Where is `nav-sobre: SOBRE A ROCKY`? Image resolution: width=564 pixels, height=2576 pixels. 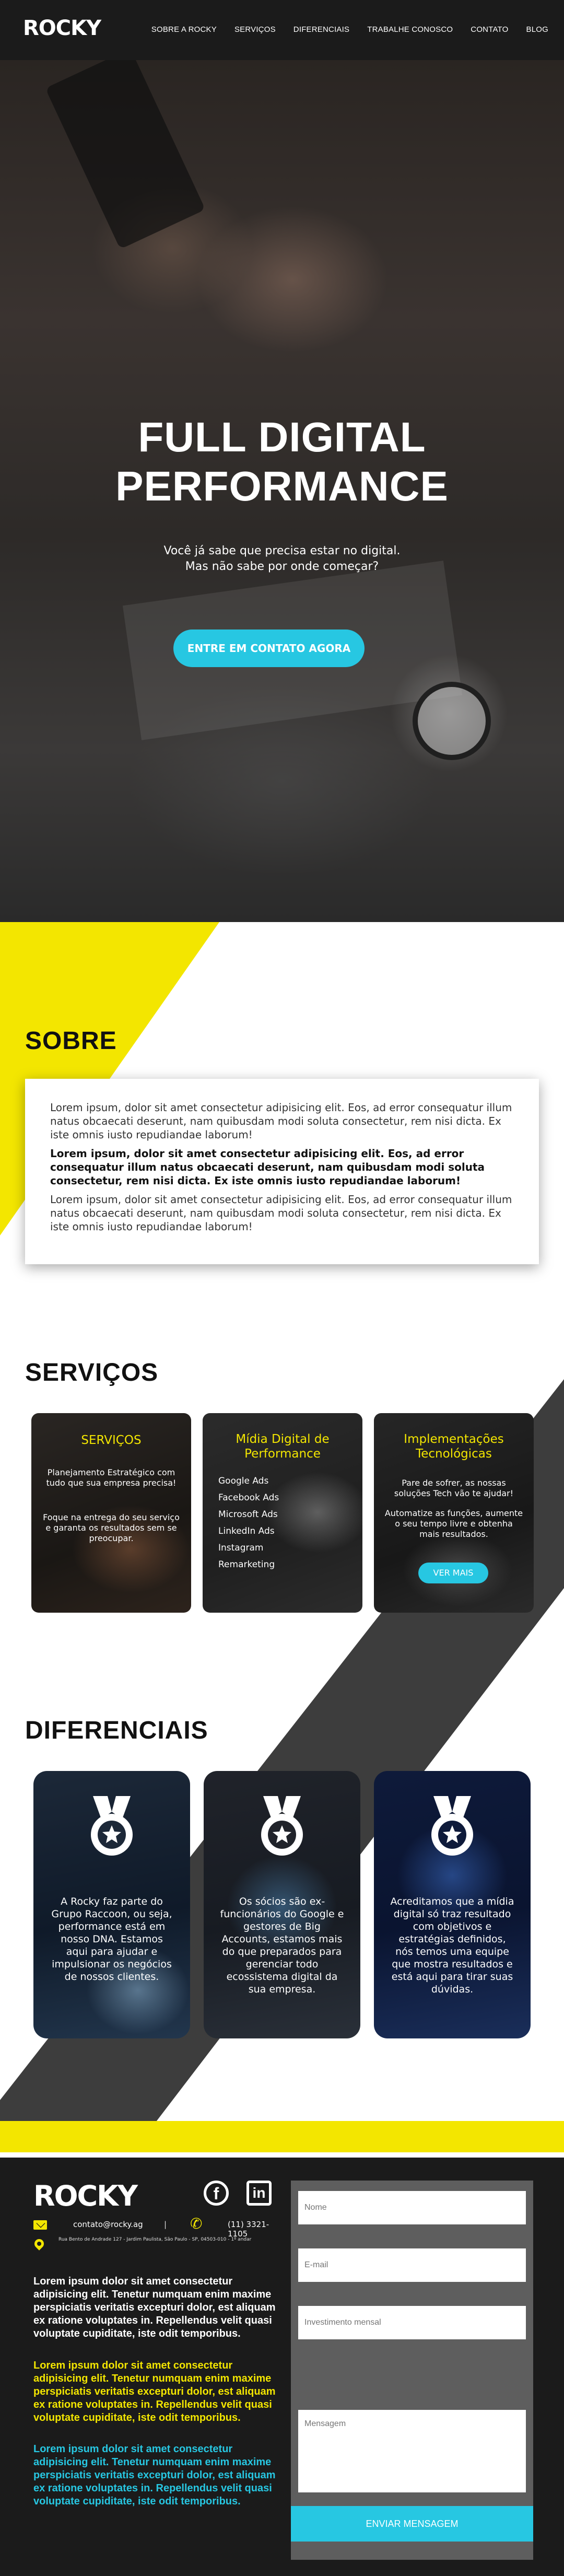
nav-sobre: SOBRE A ROCKY is located at coordinates (184, 29).